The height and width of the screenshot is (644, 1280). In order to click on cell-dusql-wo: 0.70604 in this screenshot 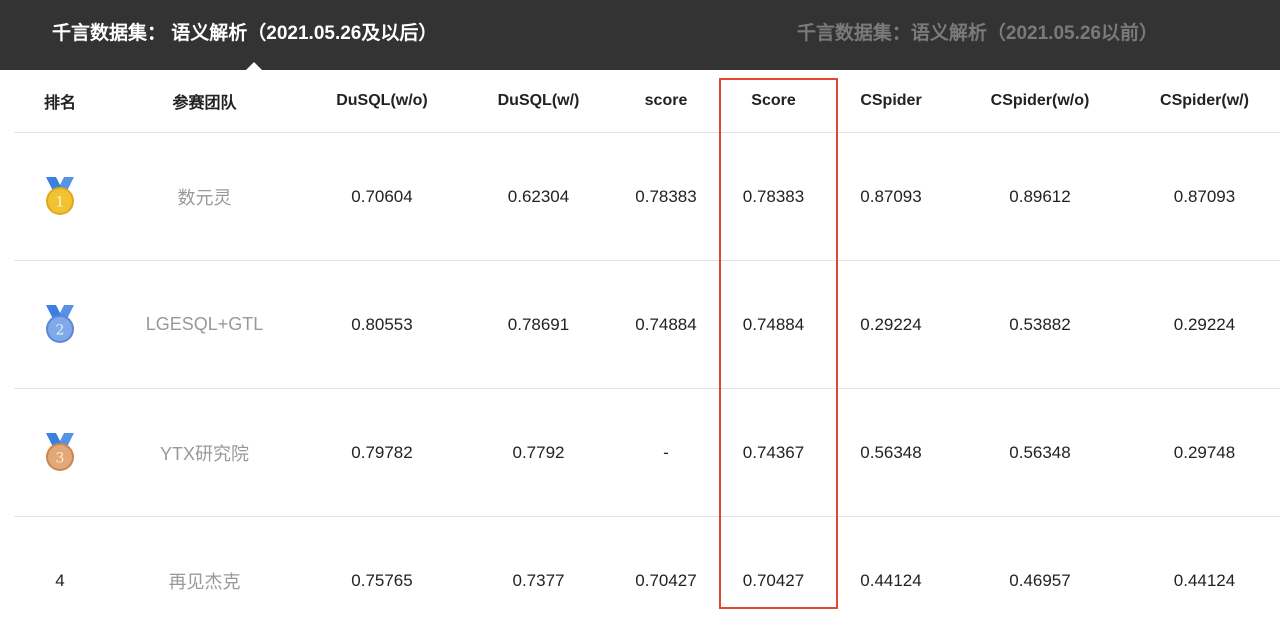, I will do `click(382, 197)`.